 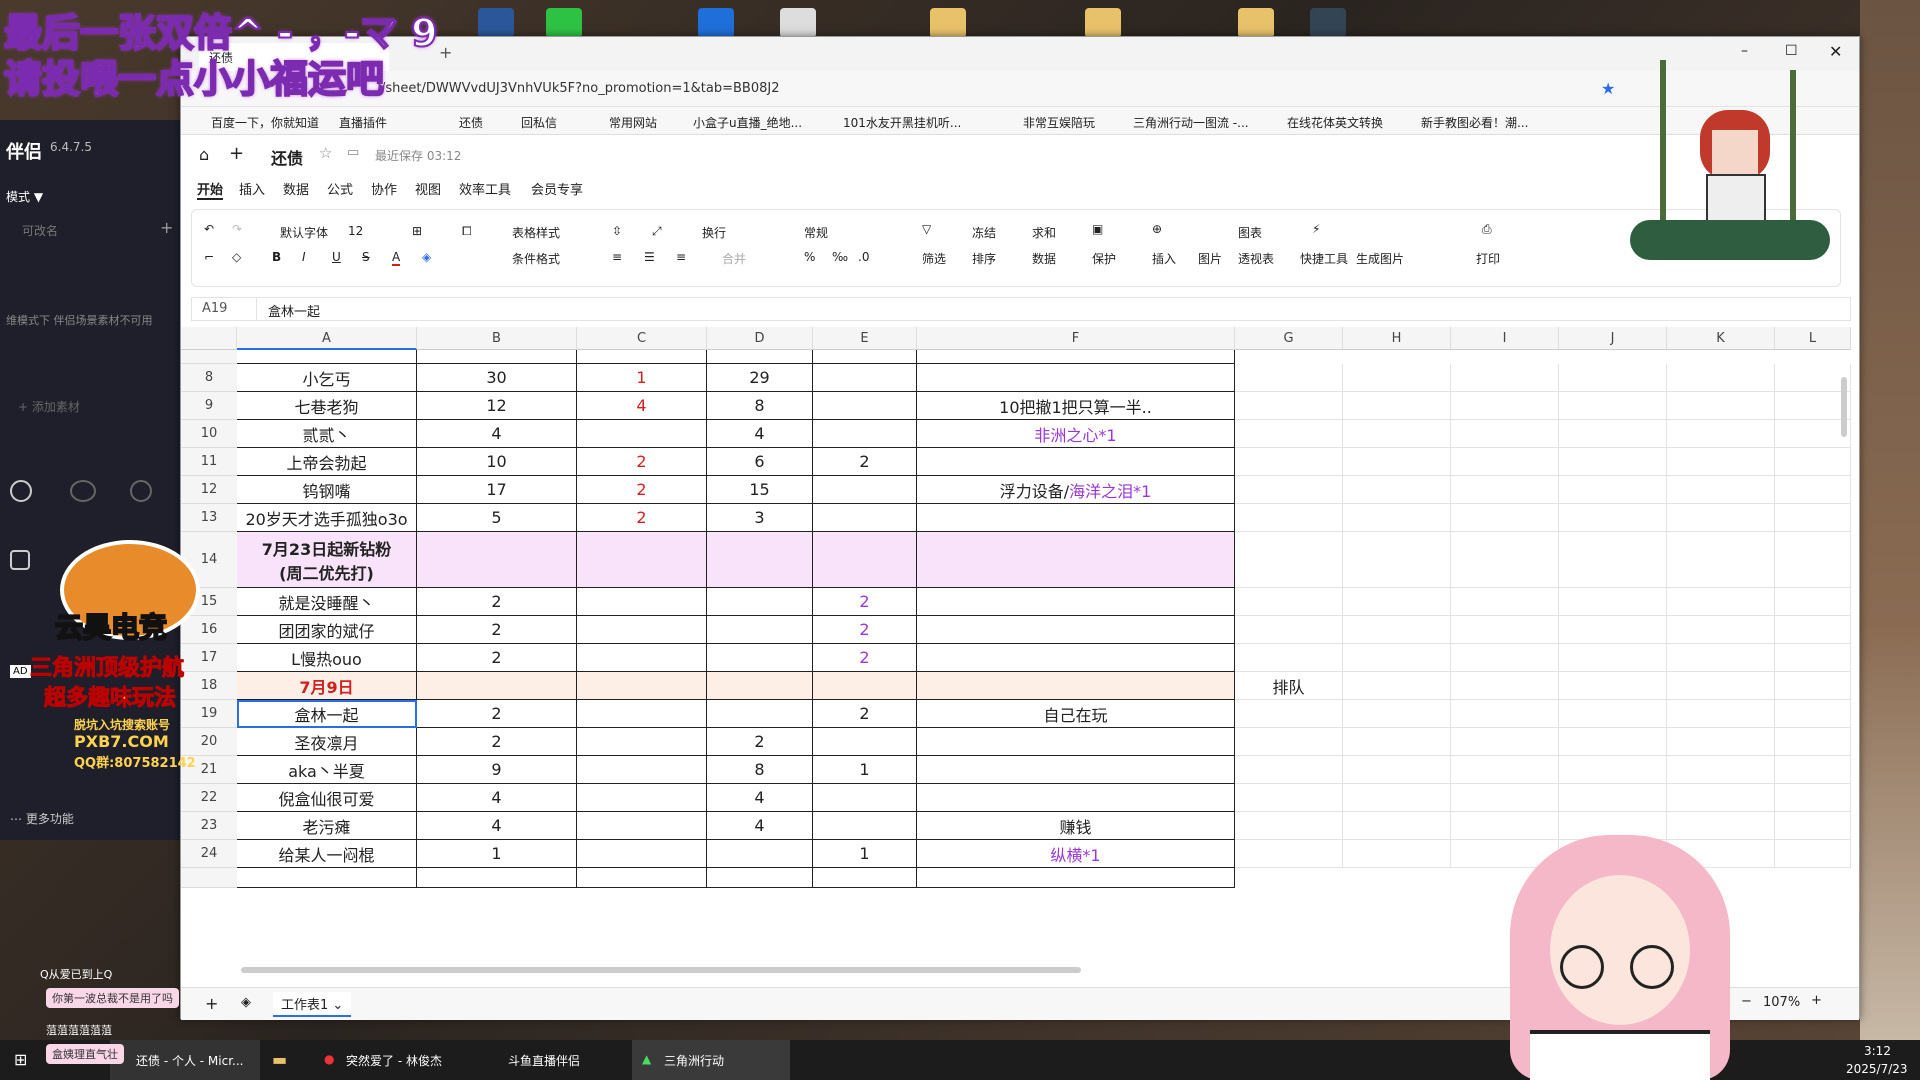 What do you see at coordinates (1076, 462) in the screenshot?
I see `cell-F11` at bounding box center [1076, 462].